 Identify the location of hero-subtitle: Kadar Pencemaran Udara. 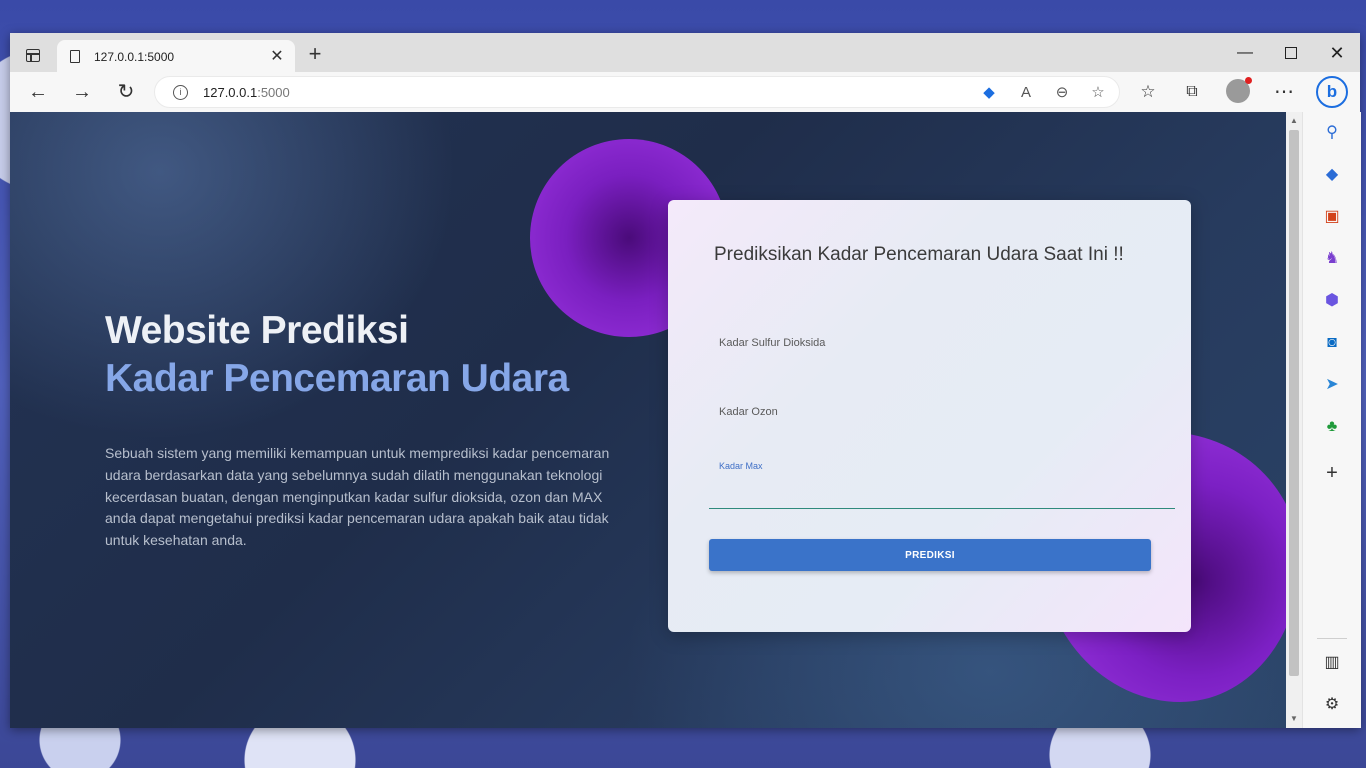
(337, 378).